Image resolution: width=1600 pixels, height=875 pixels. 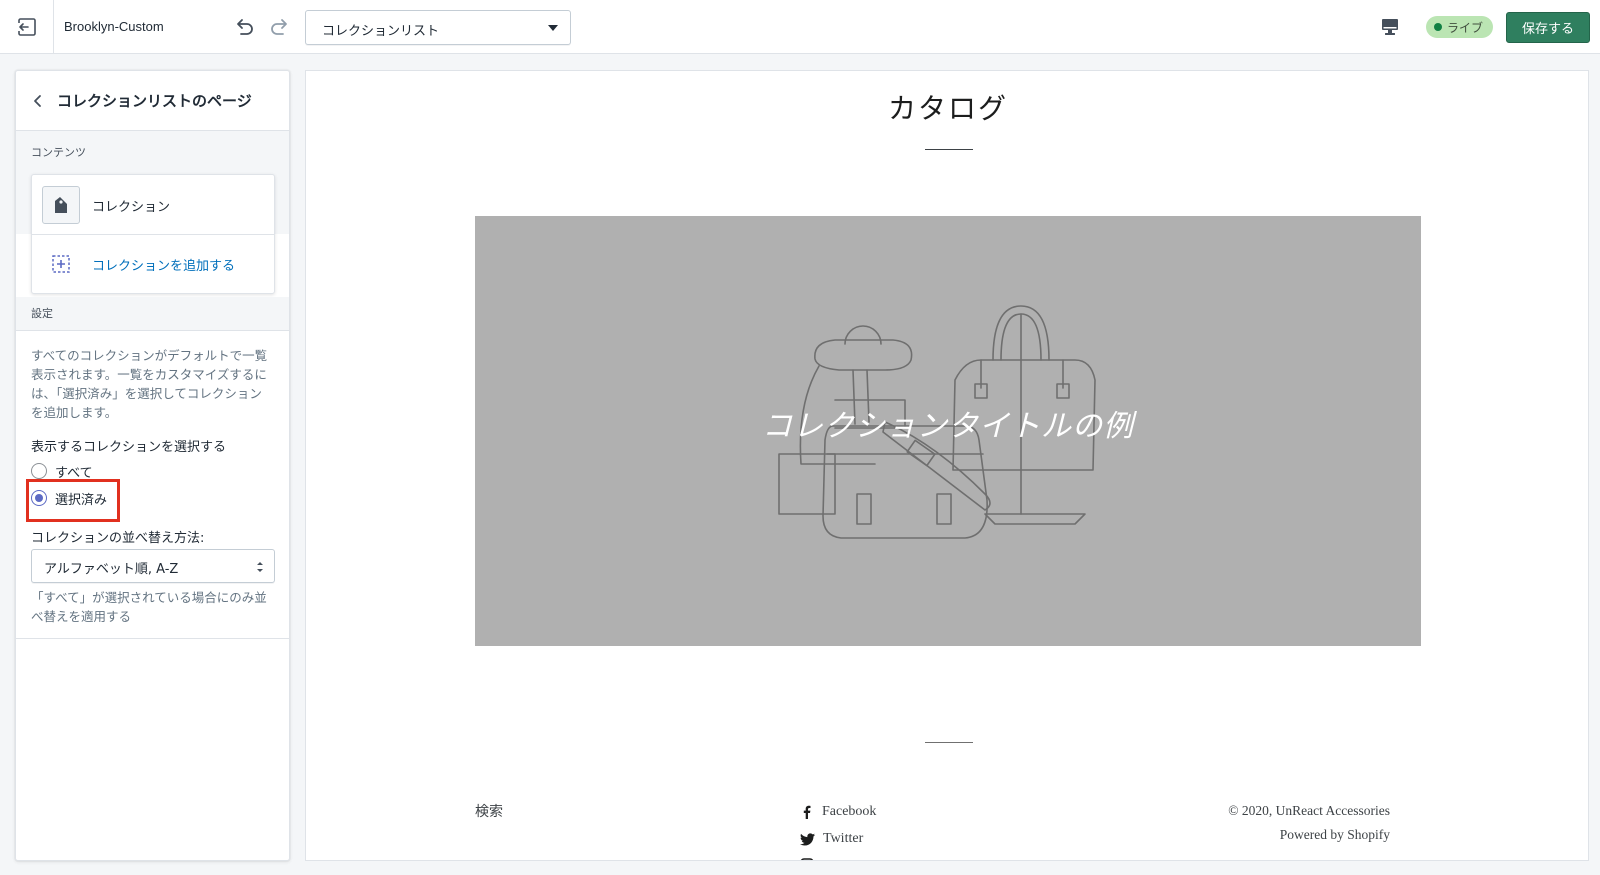 What do you see at coordinates (114, 26) in the screenshot?
I see `theme-name: Brooklyn-Custom` at bounding box center [114, 26].